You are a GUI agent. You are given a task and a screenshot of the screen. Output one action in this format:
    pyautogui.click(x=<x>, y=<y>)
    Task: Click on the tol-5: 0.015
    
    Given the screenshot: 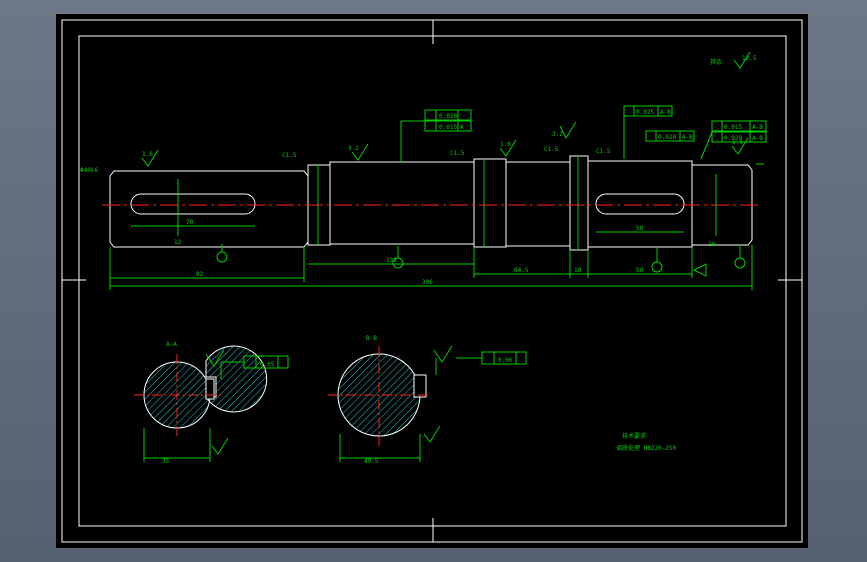 What is the action you would take?
    pyautogui.click(x=733, y=127)
    